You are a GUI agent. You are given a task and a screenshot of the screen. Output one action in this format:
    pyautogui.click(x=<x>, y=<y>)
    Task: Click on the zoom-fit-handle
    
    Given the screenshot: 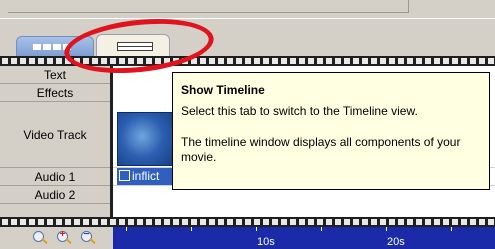 What is the action you would take?
    pyautogui.click(x=44, y=241)
    